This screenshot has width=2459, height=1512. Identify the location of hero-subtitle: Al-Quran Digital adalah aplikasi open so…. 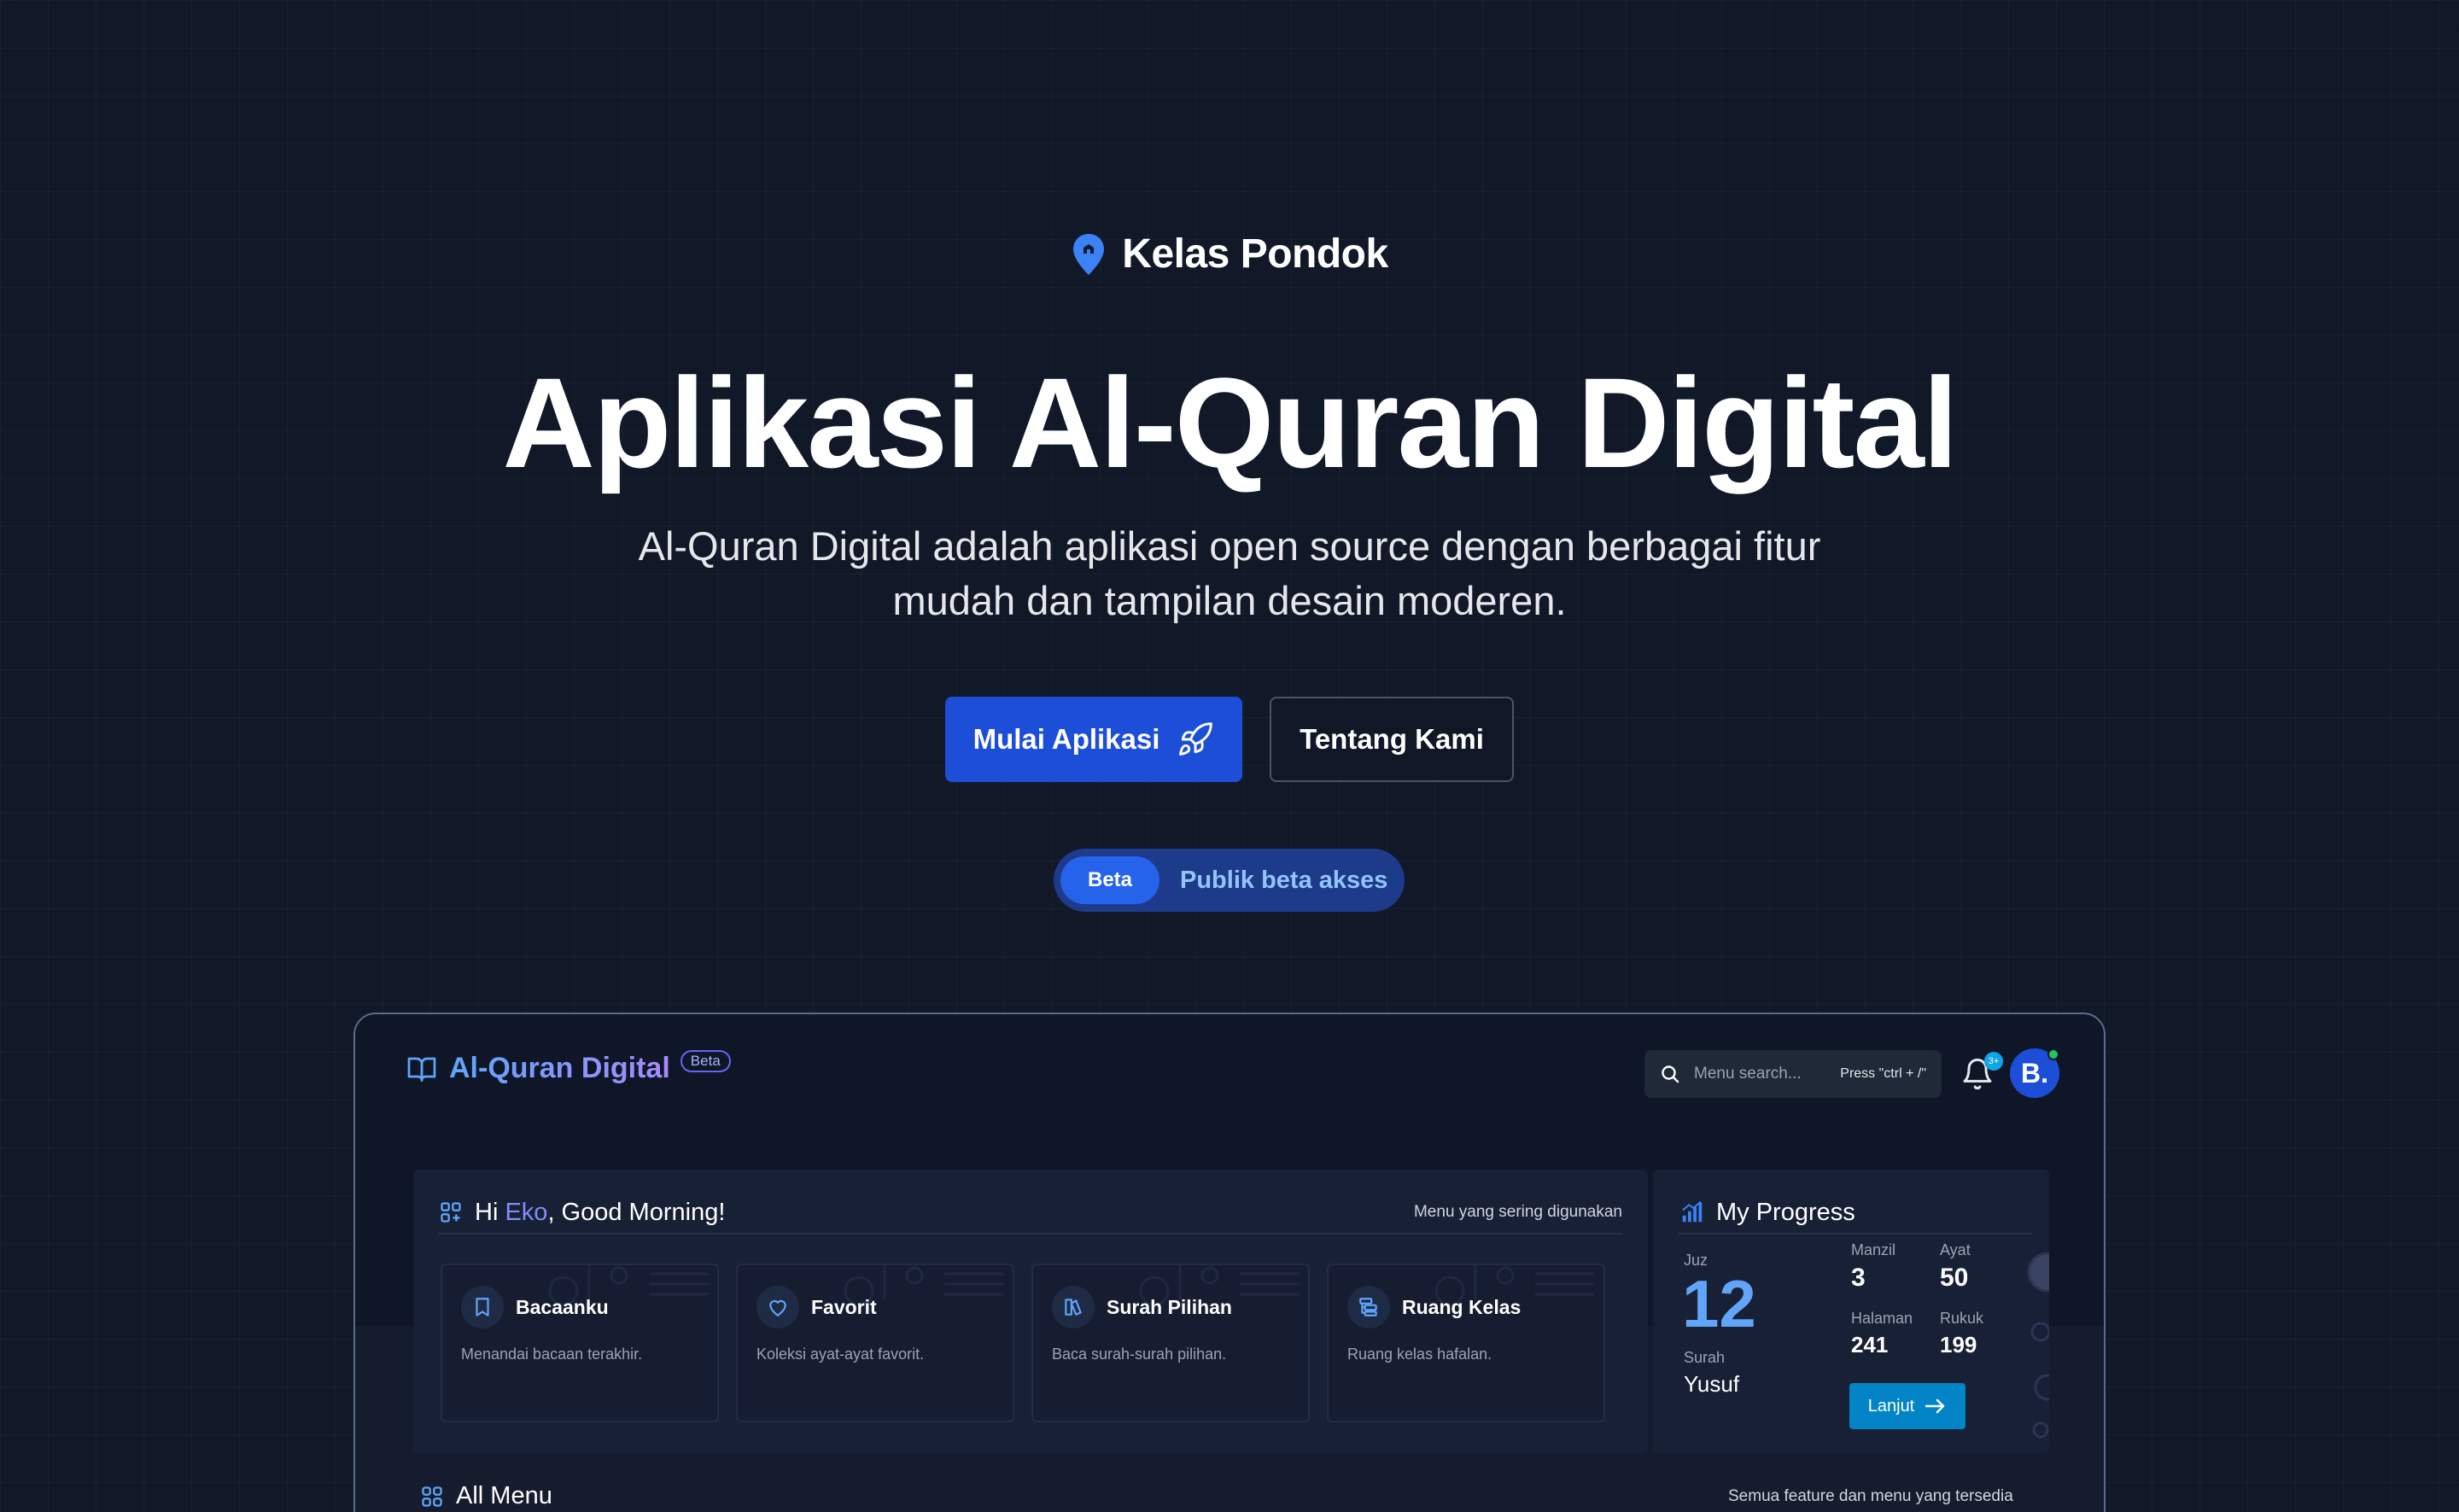
(1229, 573).